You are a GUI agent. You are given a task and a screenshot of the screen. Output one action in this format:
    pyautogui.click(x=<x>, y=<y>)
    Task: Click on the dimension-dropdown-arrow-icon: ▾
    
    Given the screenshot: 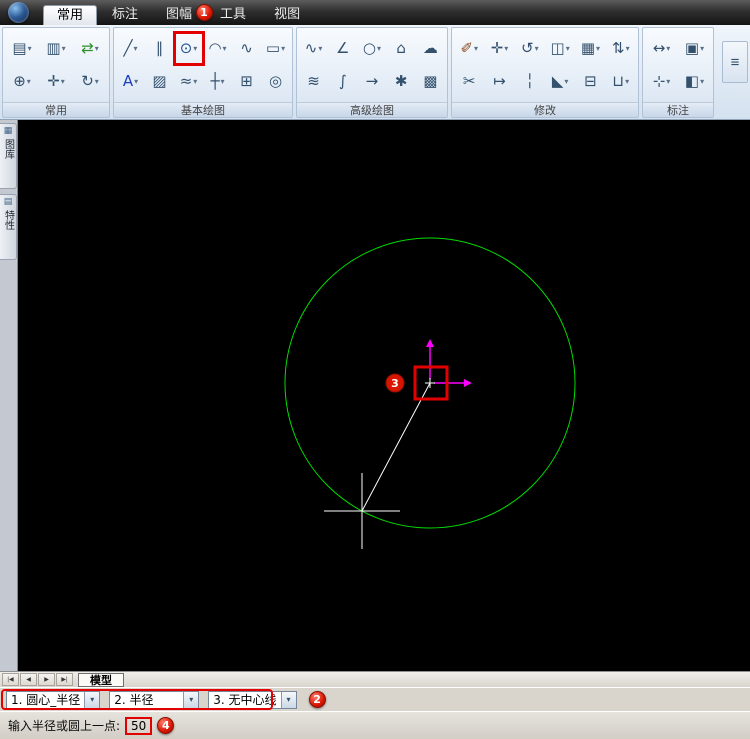 What is the action you would take?
    pyautogui.click(x=668, y=48)
    